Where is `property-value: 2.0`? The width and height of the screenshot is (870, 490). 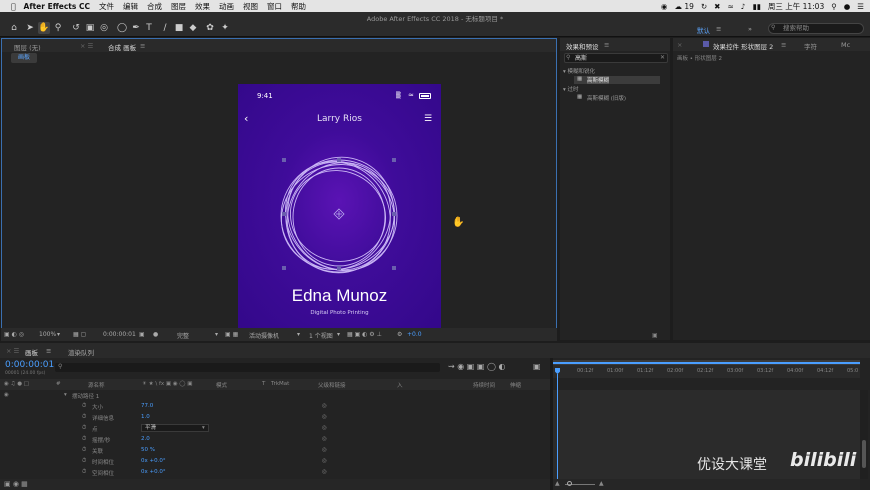
property-value: 2.0 is located at coordinates (145, 439).